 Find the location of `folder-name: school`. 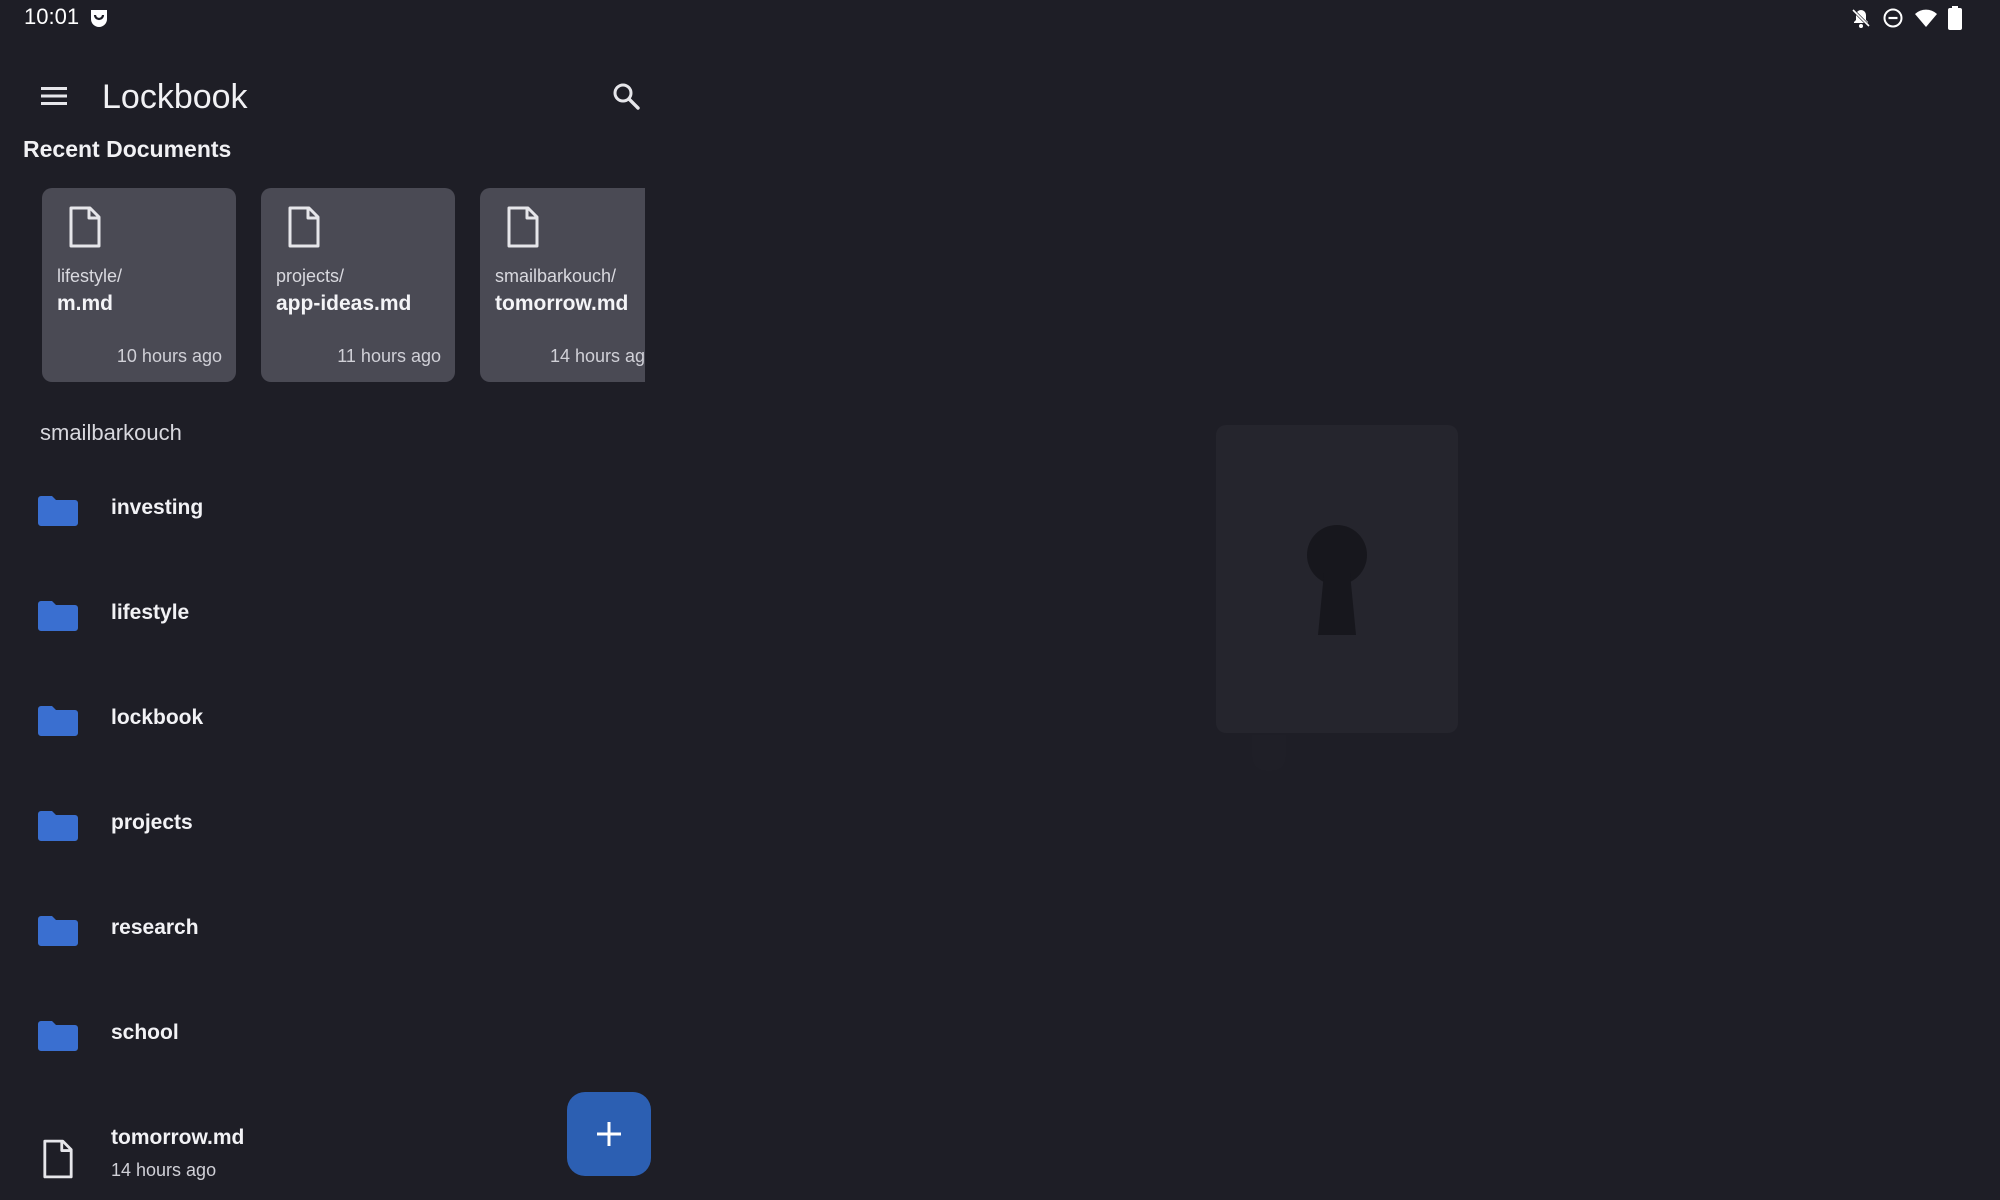

folder-name: school is located at coordinates (145, 1032).